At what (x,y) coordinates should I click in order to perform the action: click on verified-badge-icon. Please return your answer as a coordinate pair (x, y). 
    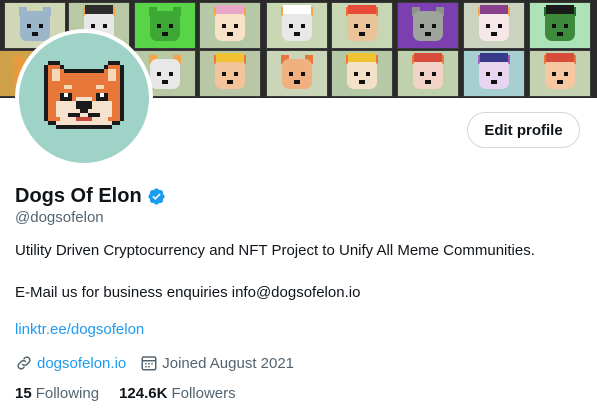
    Looking at the image, I should click on (156, 196).